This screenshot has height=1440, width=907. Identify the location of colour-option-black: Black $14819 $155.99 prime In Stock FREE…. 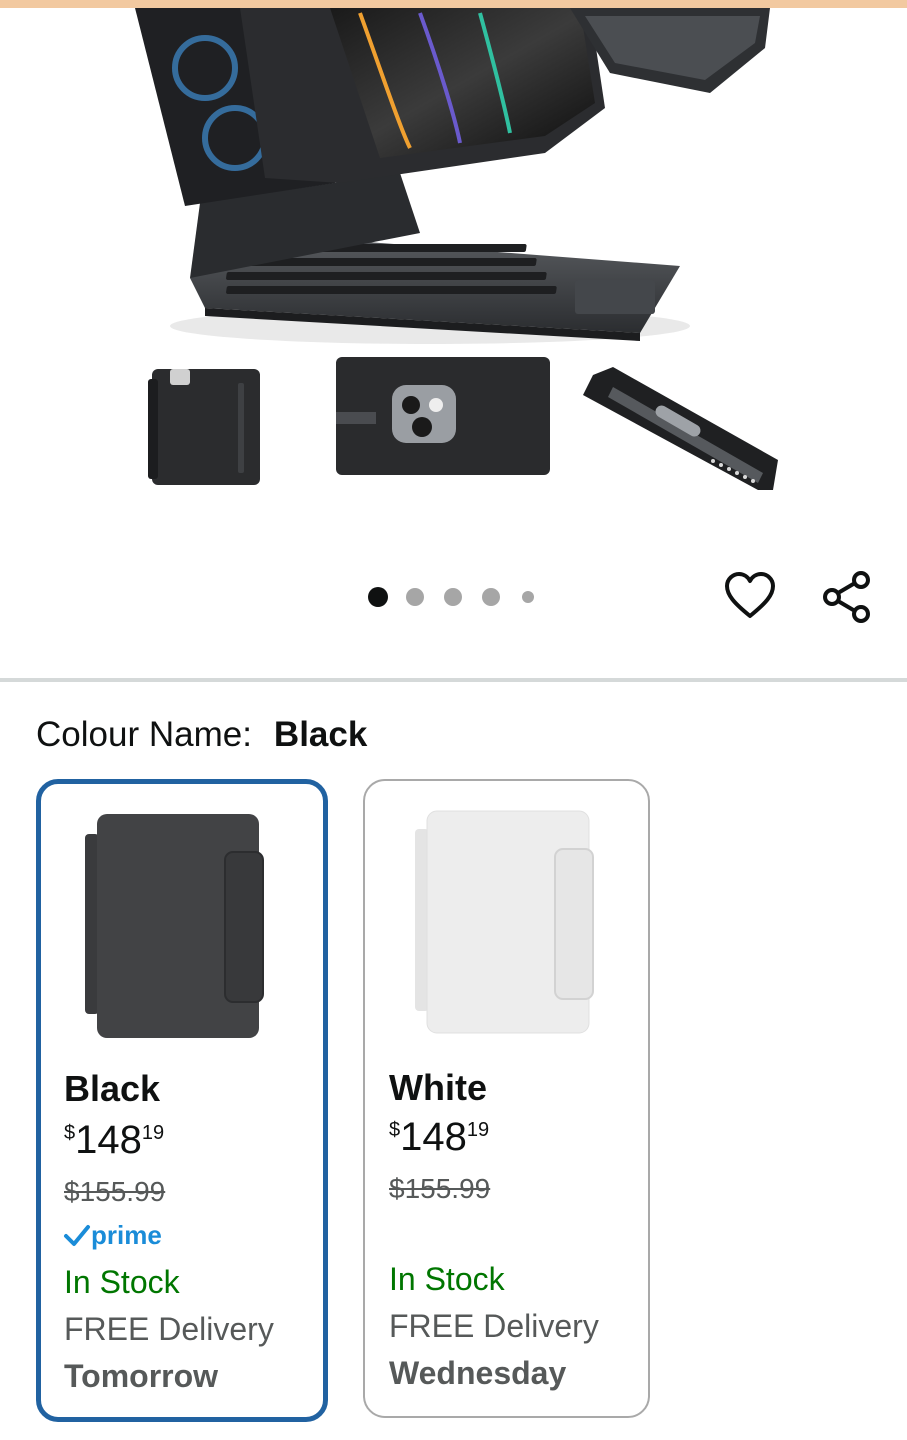
(182, 1100).